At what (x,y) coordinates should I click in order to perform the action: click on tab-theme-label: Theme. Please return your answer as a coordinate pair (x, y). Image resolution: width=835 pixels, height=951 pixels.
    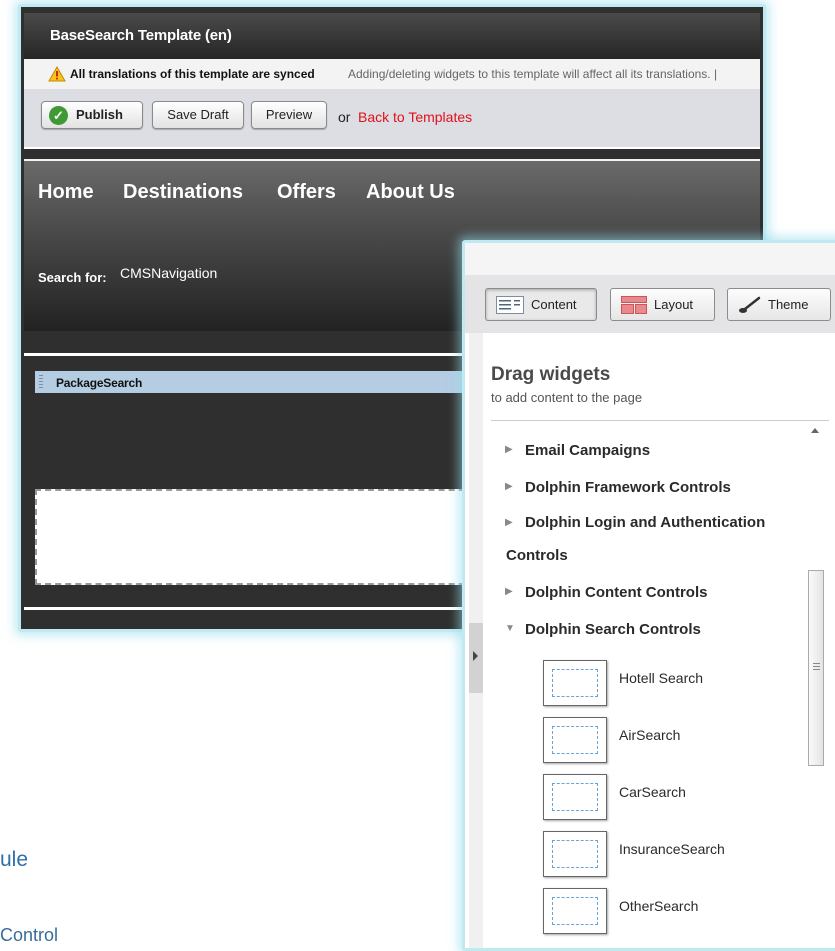
    Looking at the image, I should click on (788, 304).